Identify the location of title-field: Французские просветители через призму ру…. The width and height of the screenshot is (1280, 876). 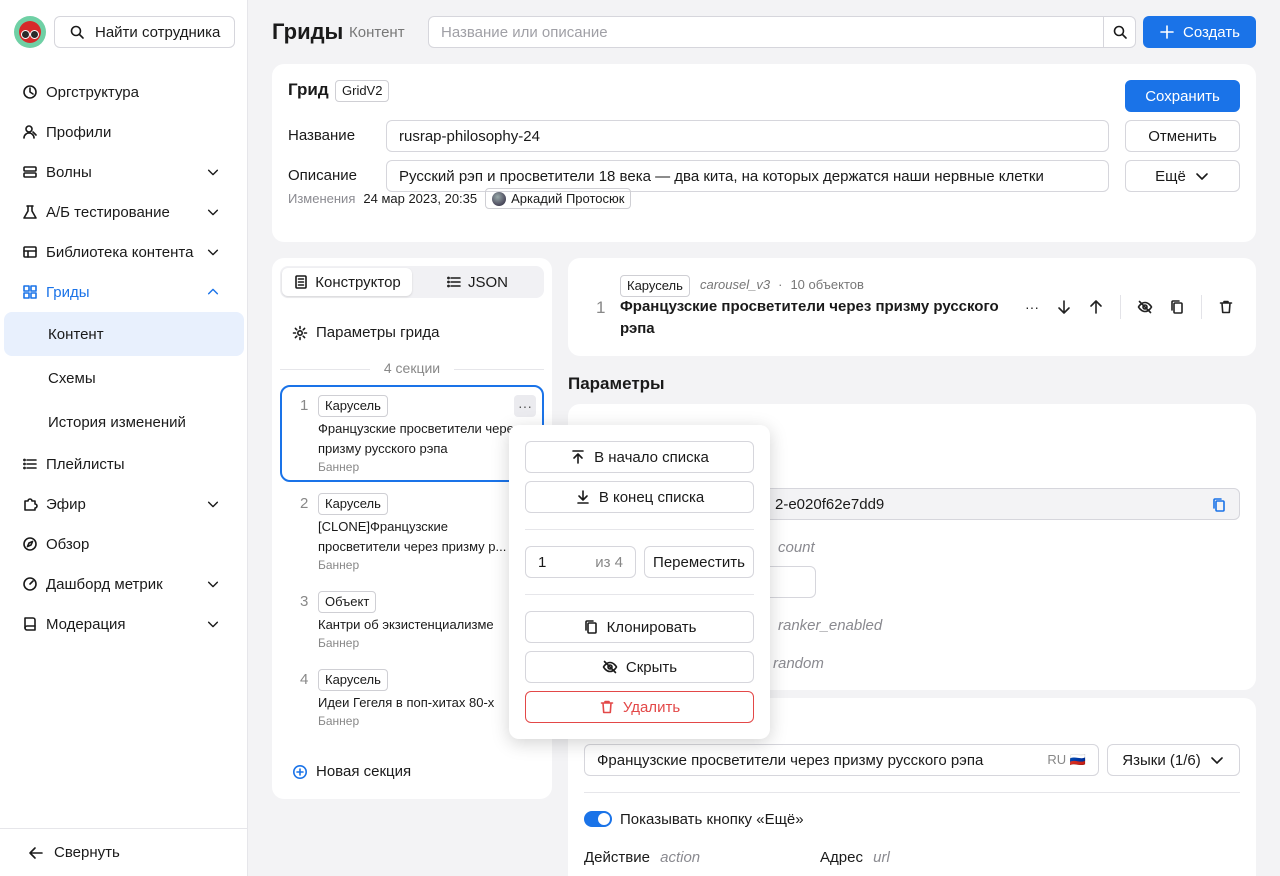
(841, 760).